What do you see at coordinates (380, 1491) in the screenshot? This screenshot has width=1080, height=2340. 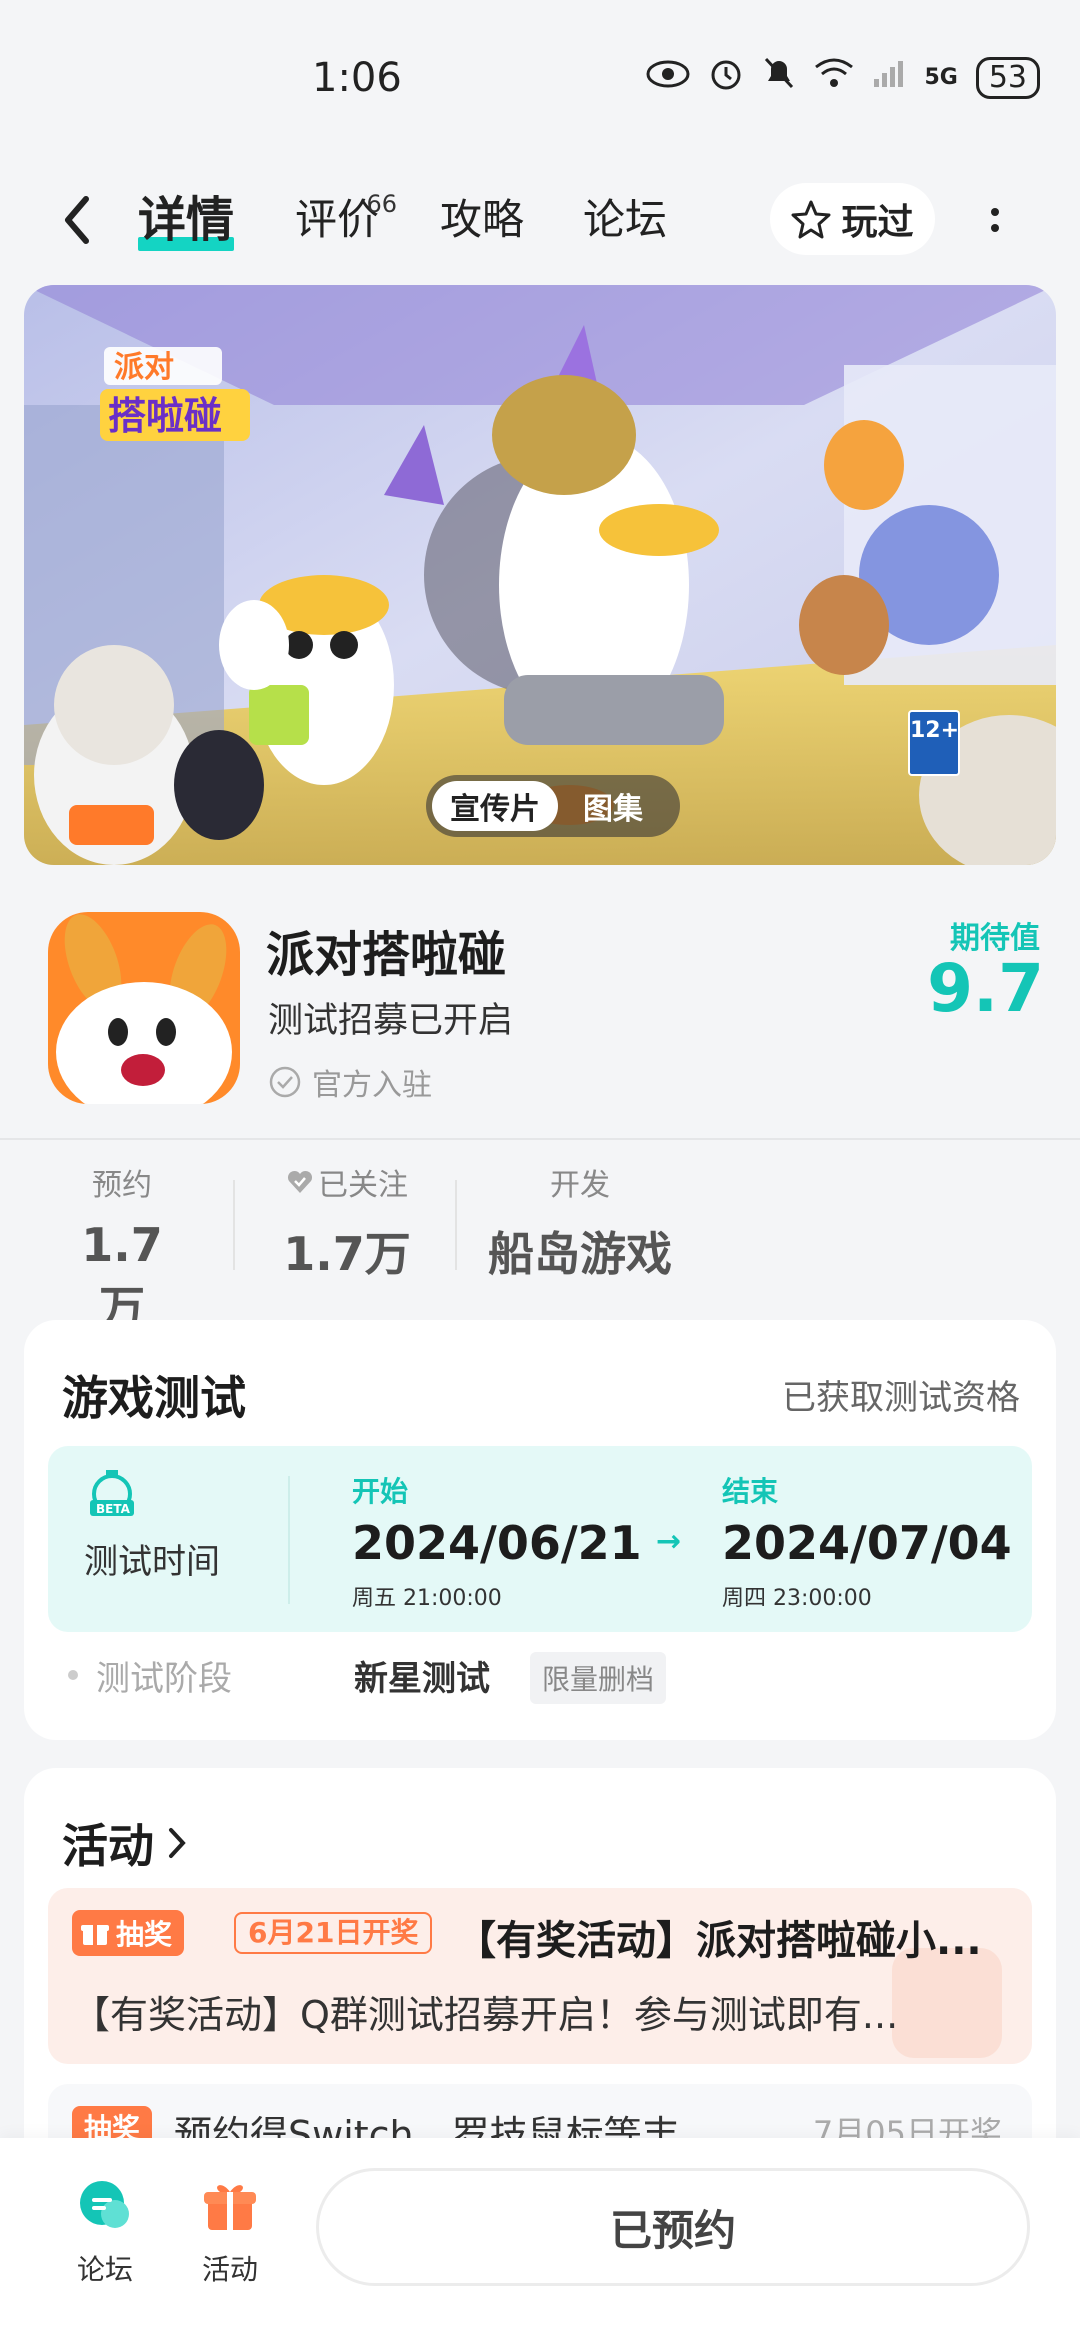 I see `start-tag: 开始` at bounding box center [380, 1491].